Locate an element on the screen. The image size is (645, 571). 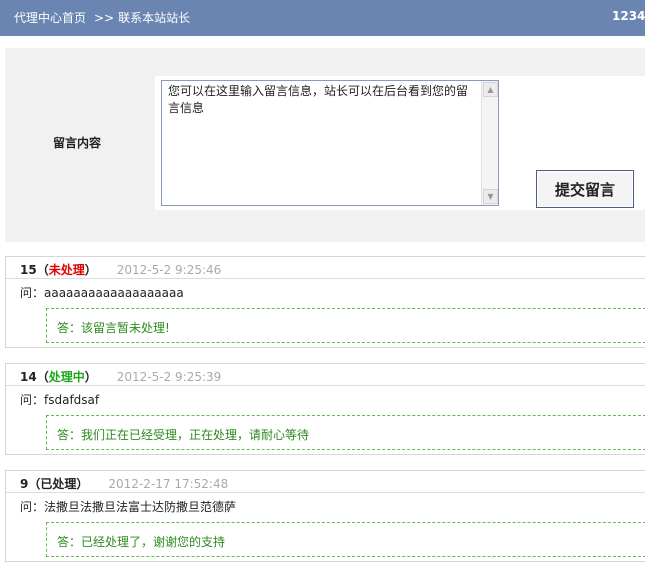
user-id-label: 12345 is located at coordinates (628, 16).